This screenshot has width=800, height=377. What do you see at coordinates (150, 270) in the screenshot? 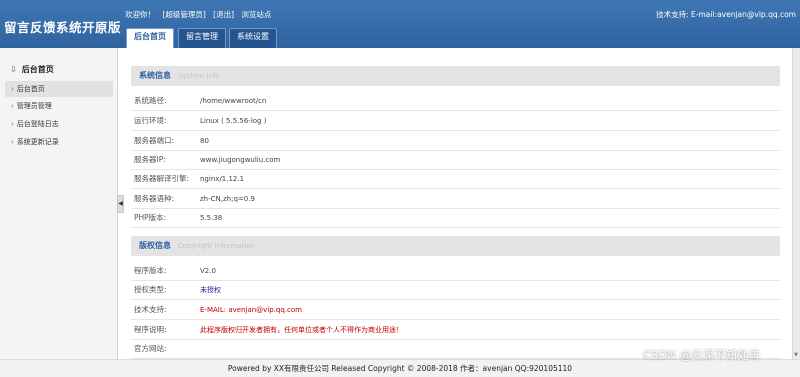
I see `info-key: 程序版本:` at bounding box center [150, 270].